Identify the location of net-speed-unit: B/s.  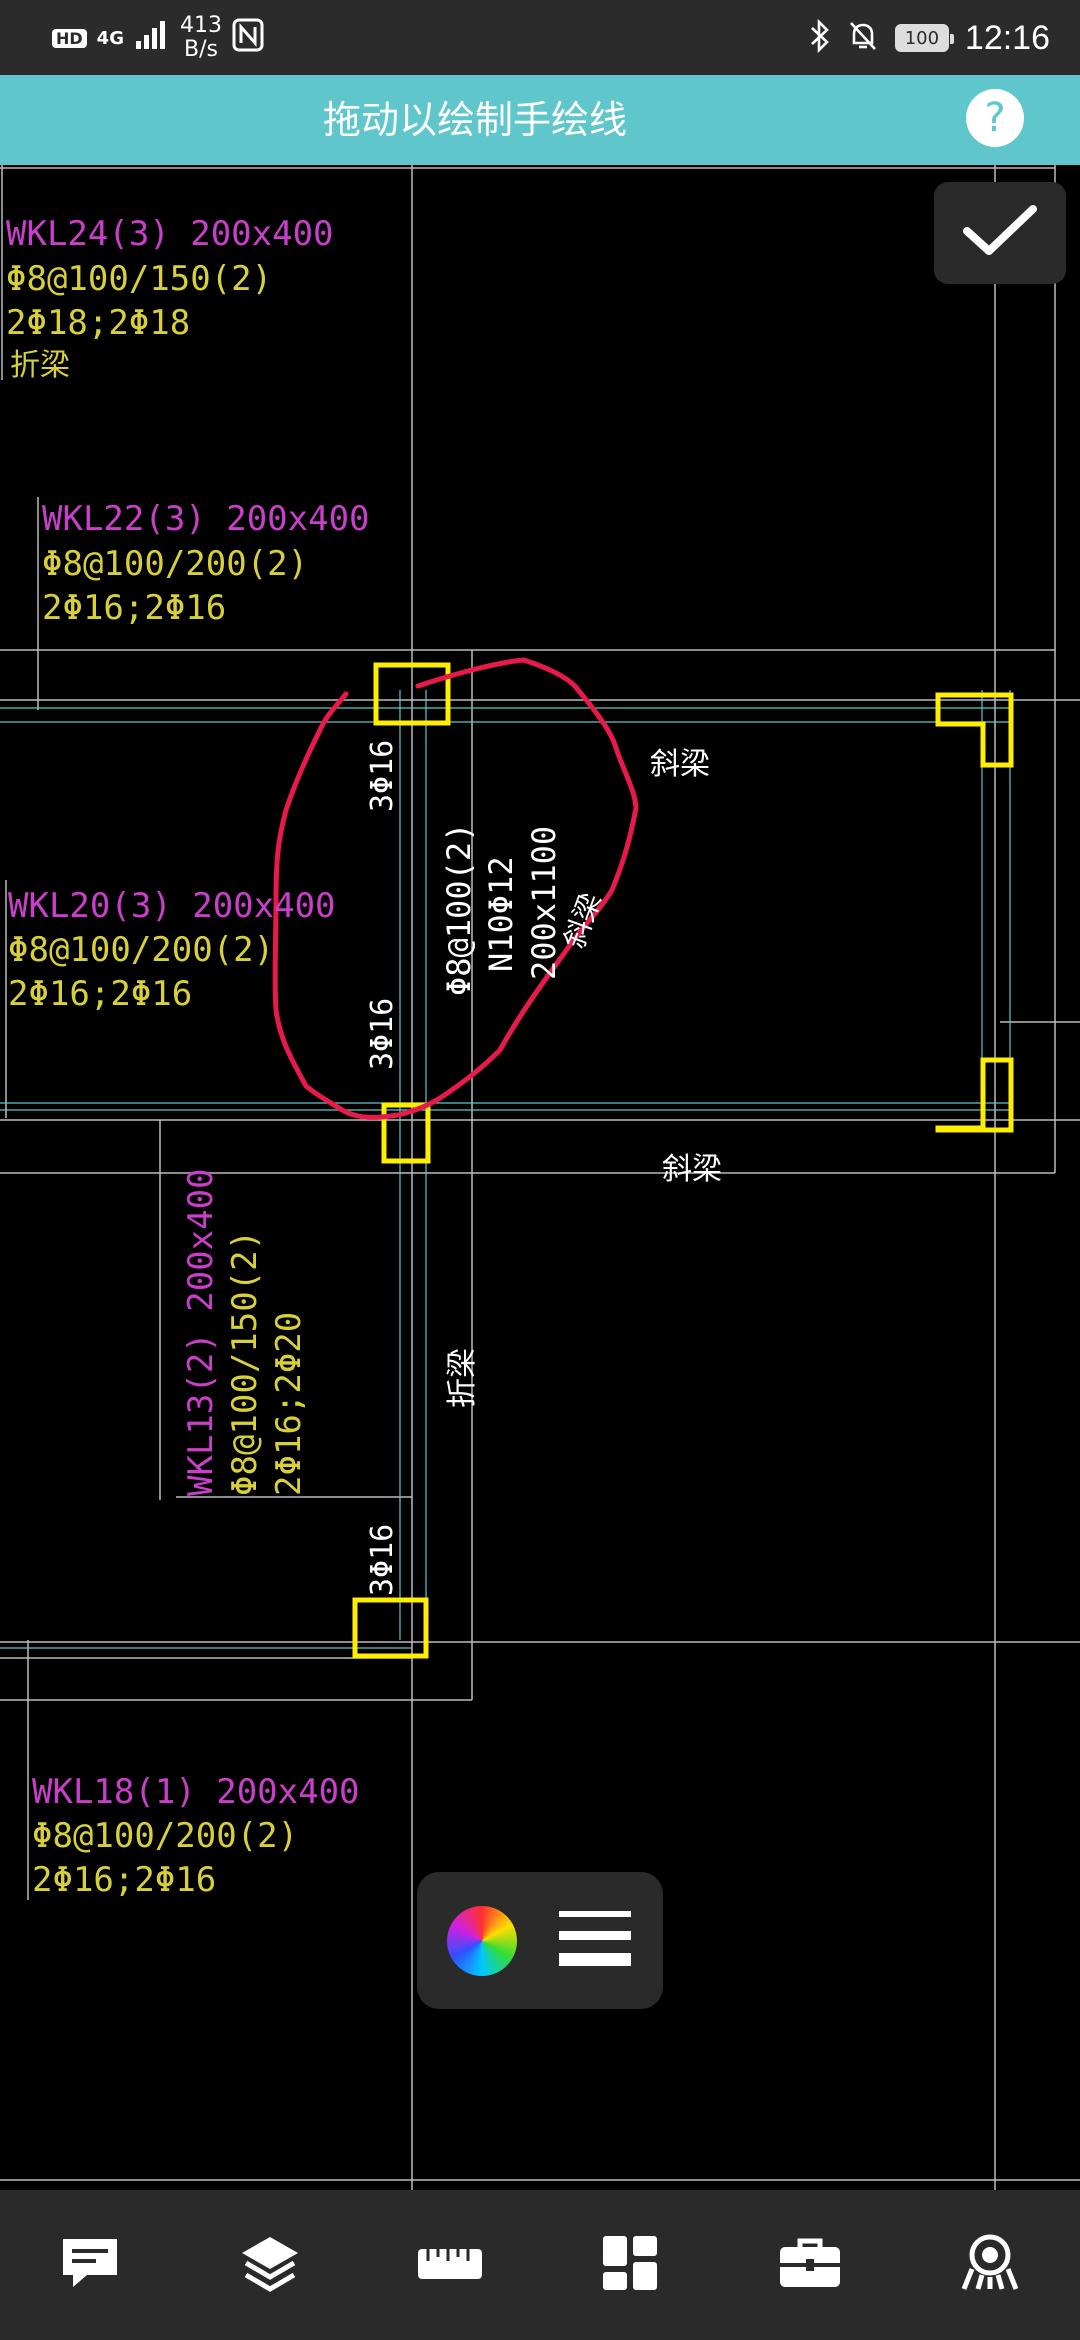
(201, 49).